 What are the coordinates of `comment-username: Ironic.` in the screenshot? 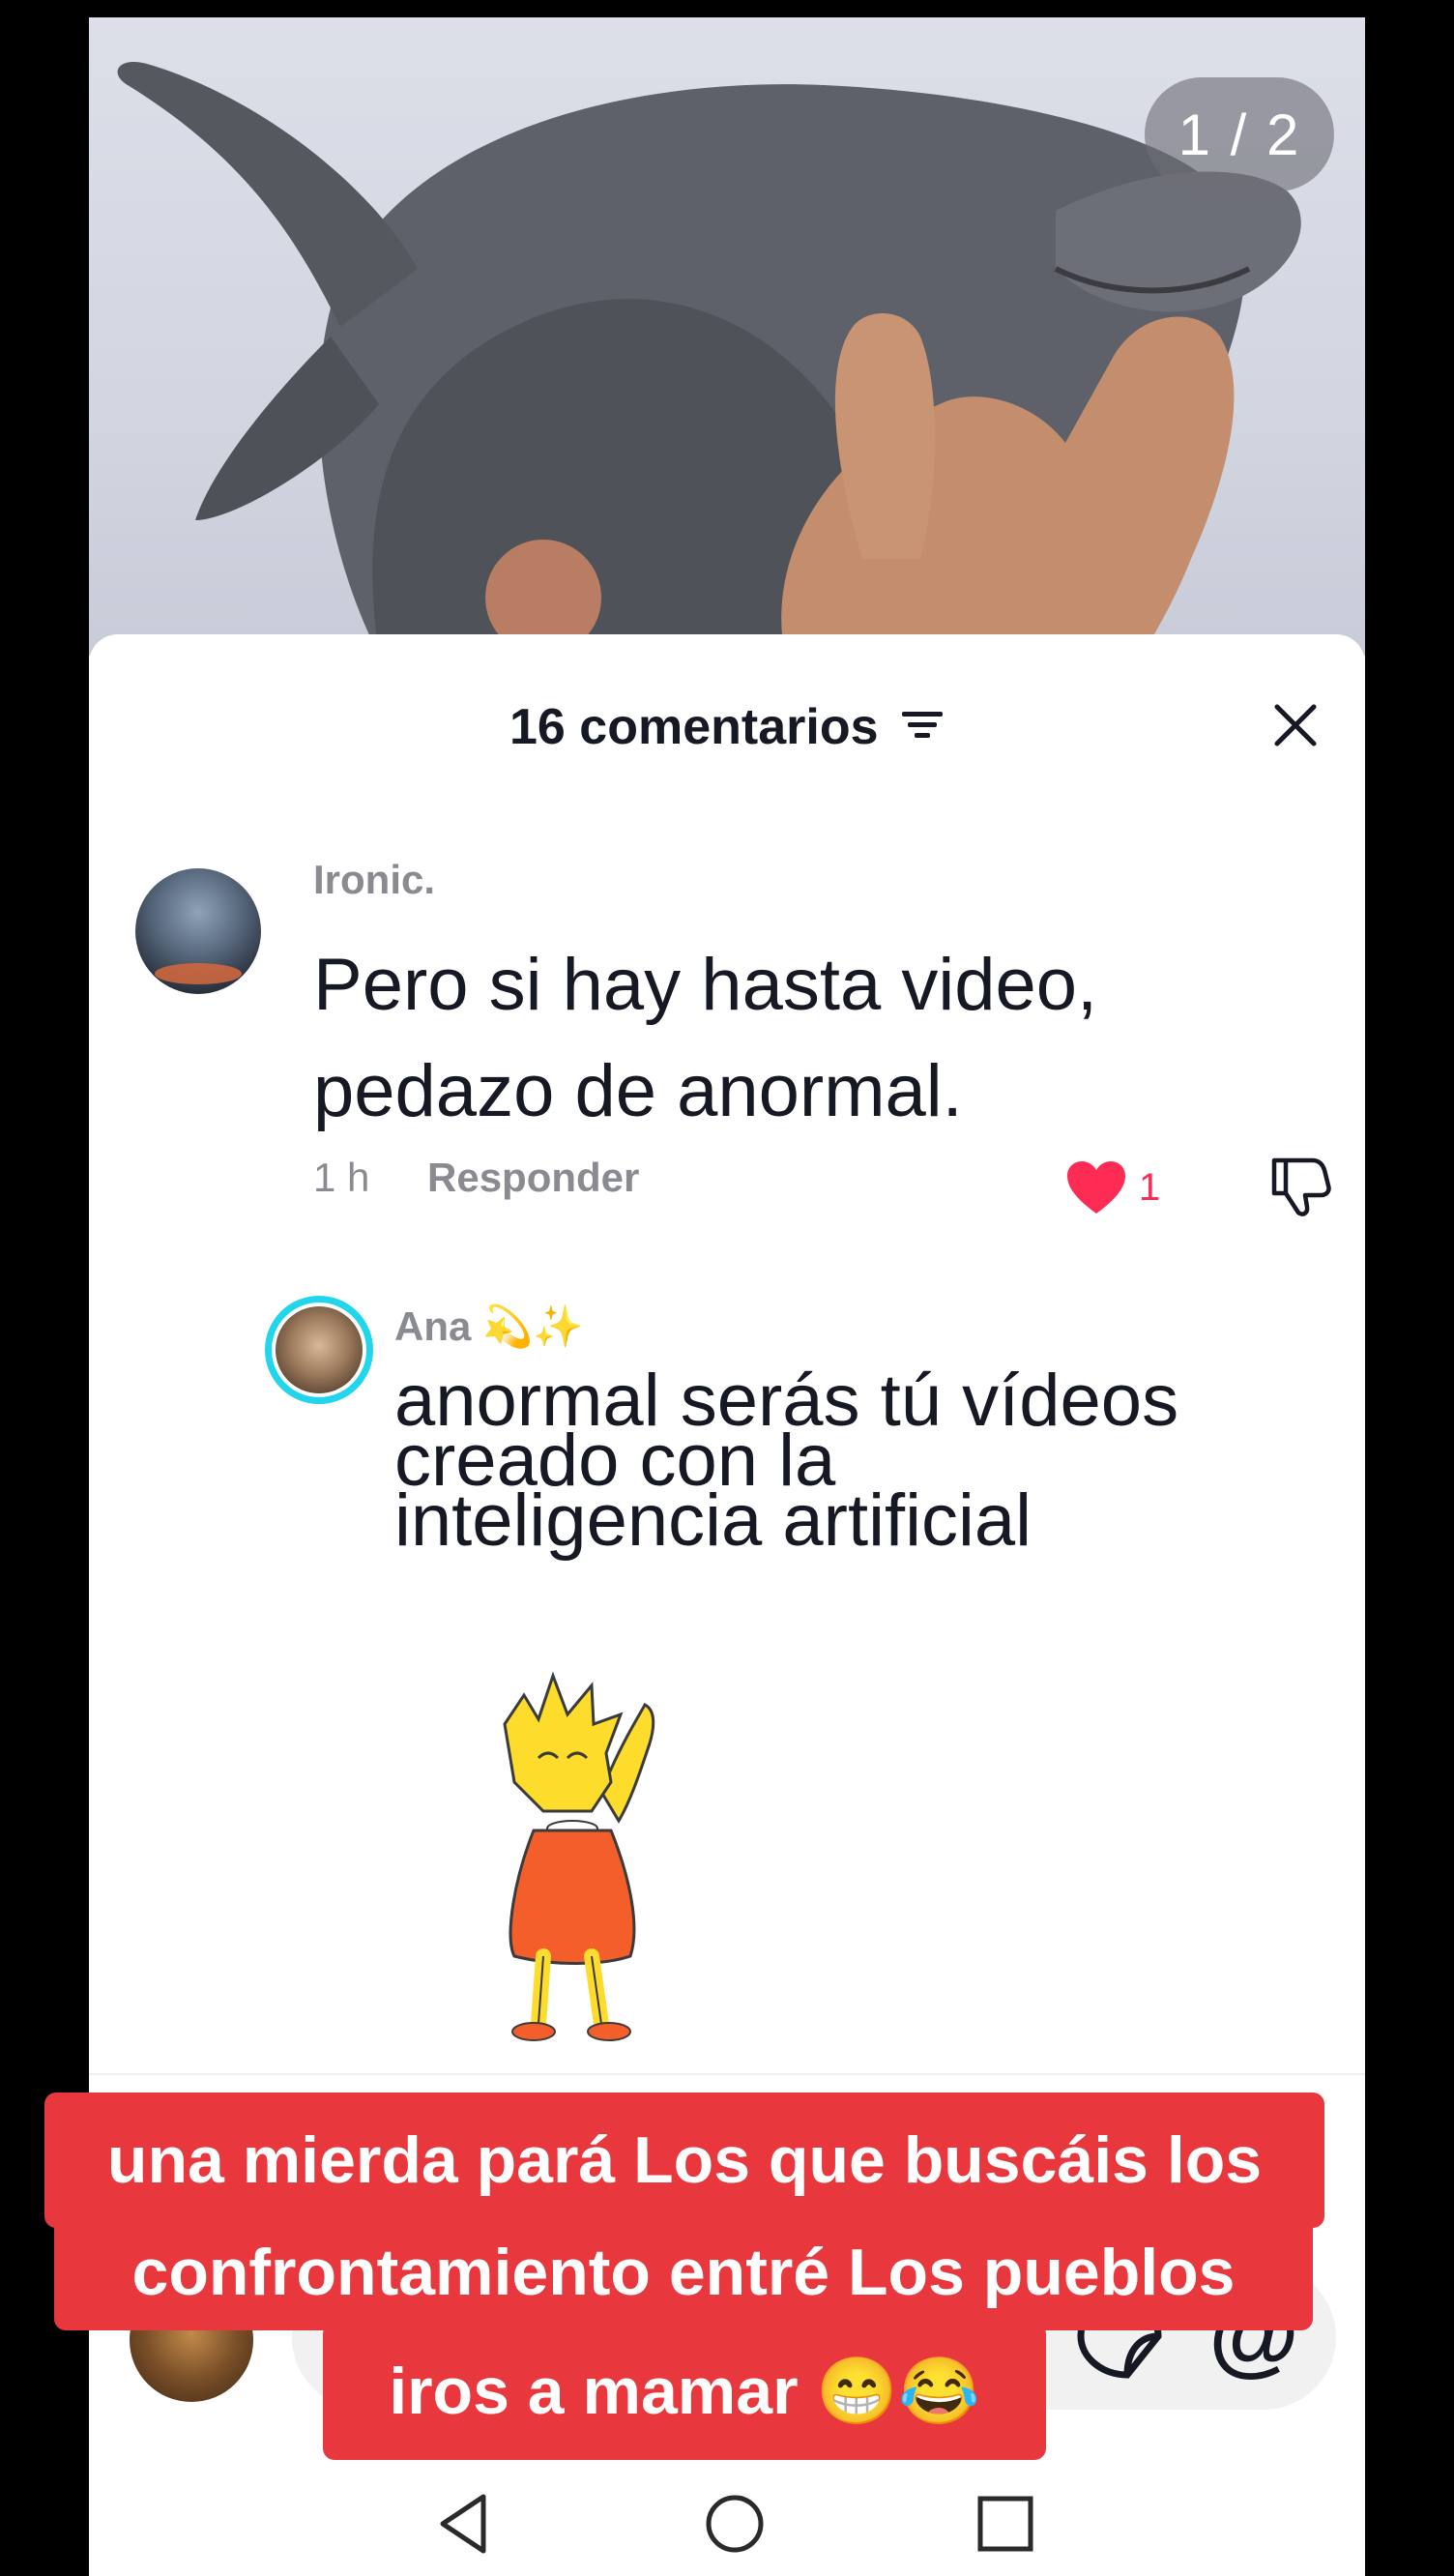 It's located at (374, 880).